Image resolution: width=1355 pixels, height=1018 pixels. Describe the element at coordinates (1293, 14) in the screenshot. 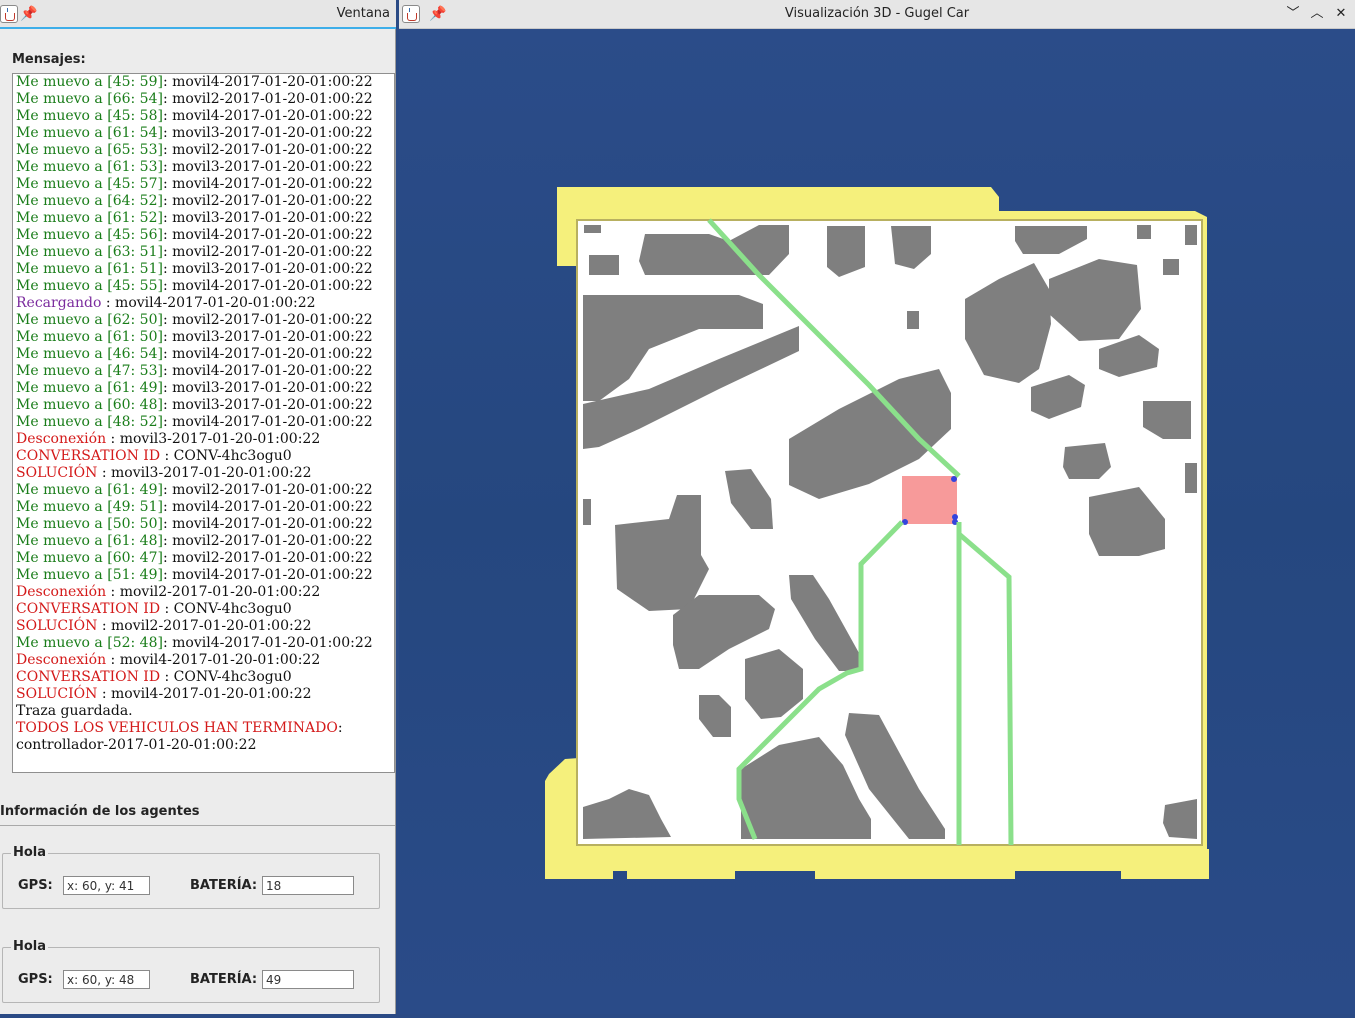

I see `minimize-button: ﹀` at that location.